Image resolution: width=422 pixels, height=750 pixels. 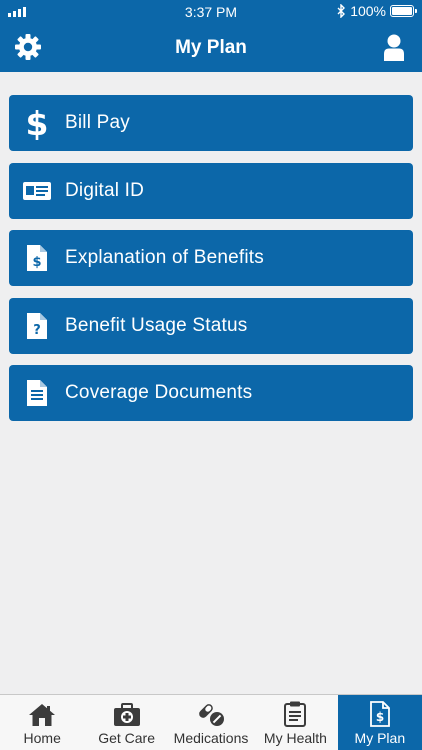 I want to click on tab-get-care: Get Care, so click(x=126, y=722).